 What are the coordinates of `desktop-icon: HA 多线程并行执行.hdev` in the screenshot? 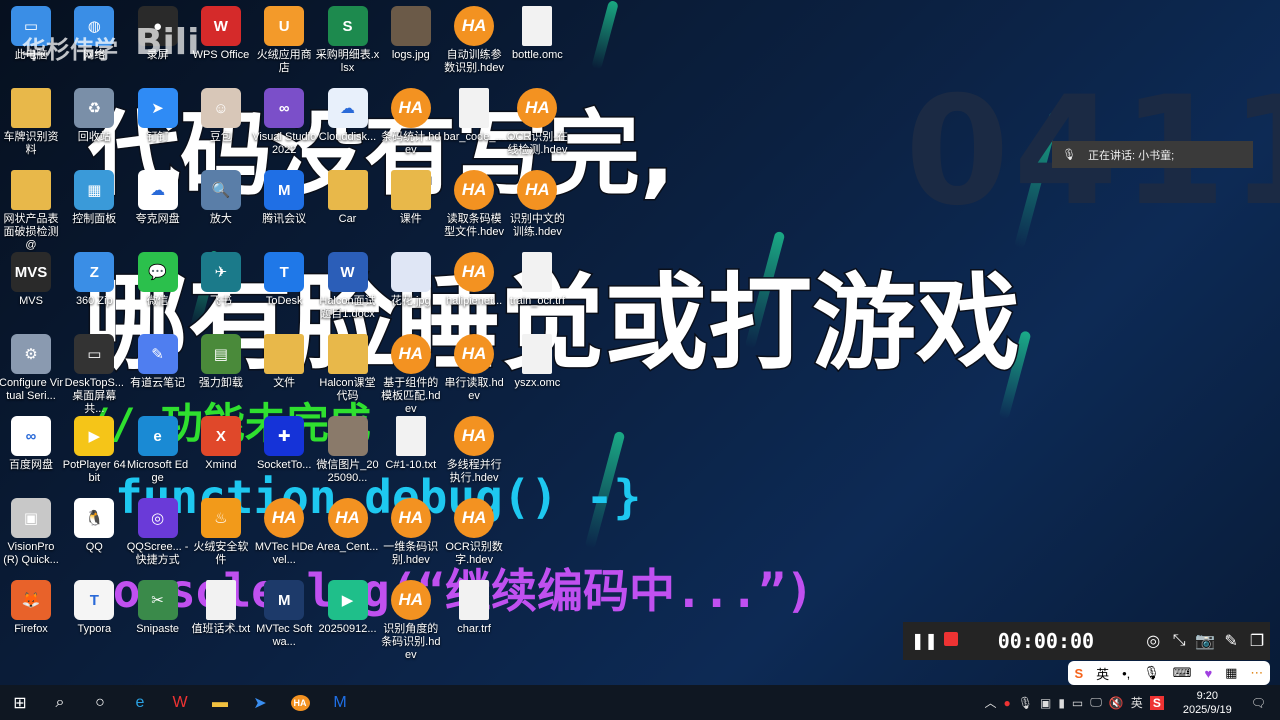 It's located at (474, 450).